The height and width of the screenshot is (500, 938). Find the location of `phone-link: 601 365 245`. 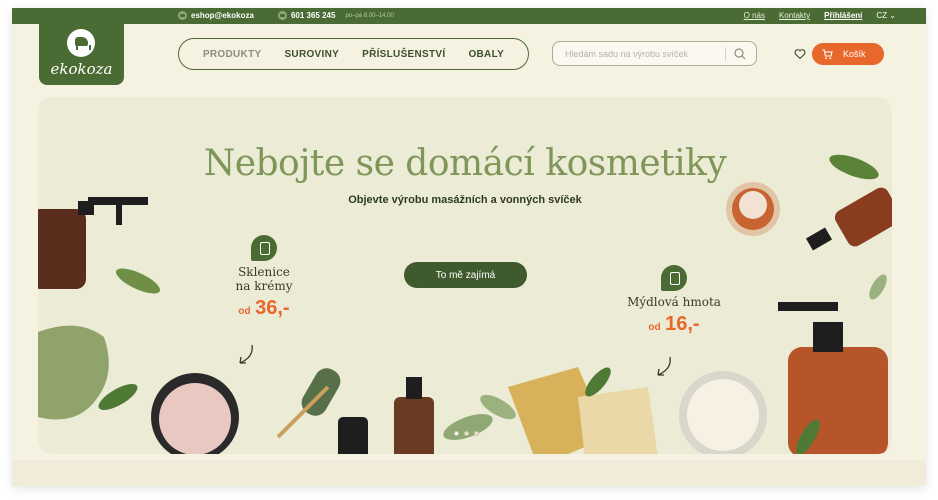

phone-link: 601 365 245 is located at coordinates (313, 15).